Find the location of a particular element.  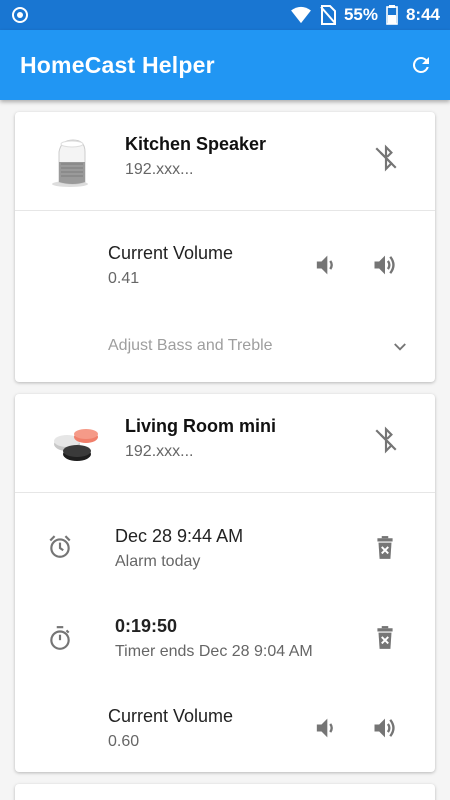

timer-desc: Timer ends Dec 28 9:04 AM is located at coordinates (214, 651).